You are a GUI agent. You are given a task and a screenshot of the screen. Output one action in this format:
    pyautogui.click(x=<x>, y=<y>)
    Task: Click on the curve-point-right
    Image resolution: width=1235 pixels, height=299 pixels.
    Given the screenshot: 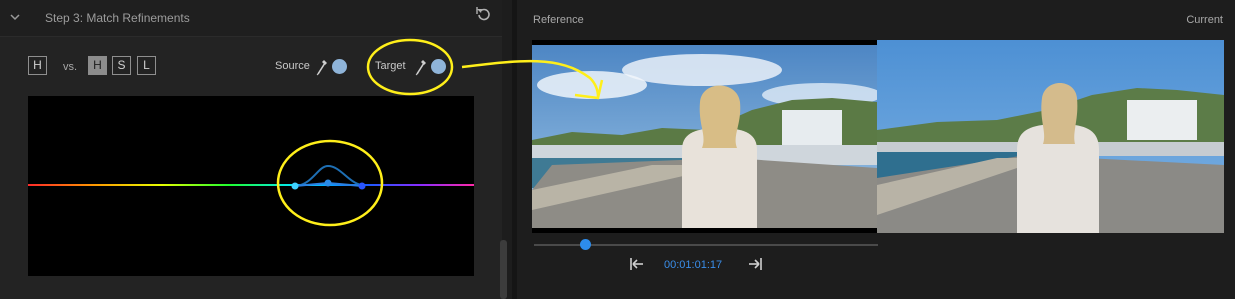 What is the action you would take?
    pyautogui.click(x=362, y=186)
    